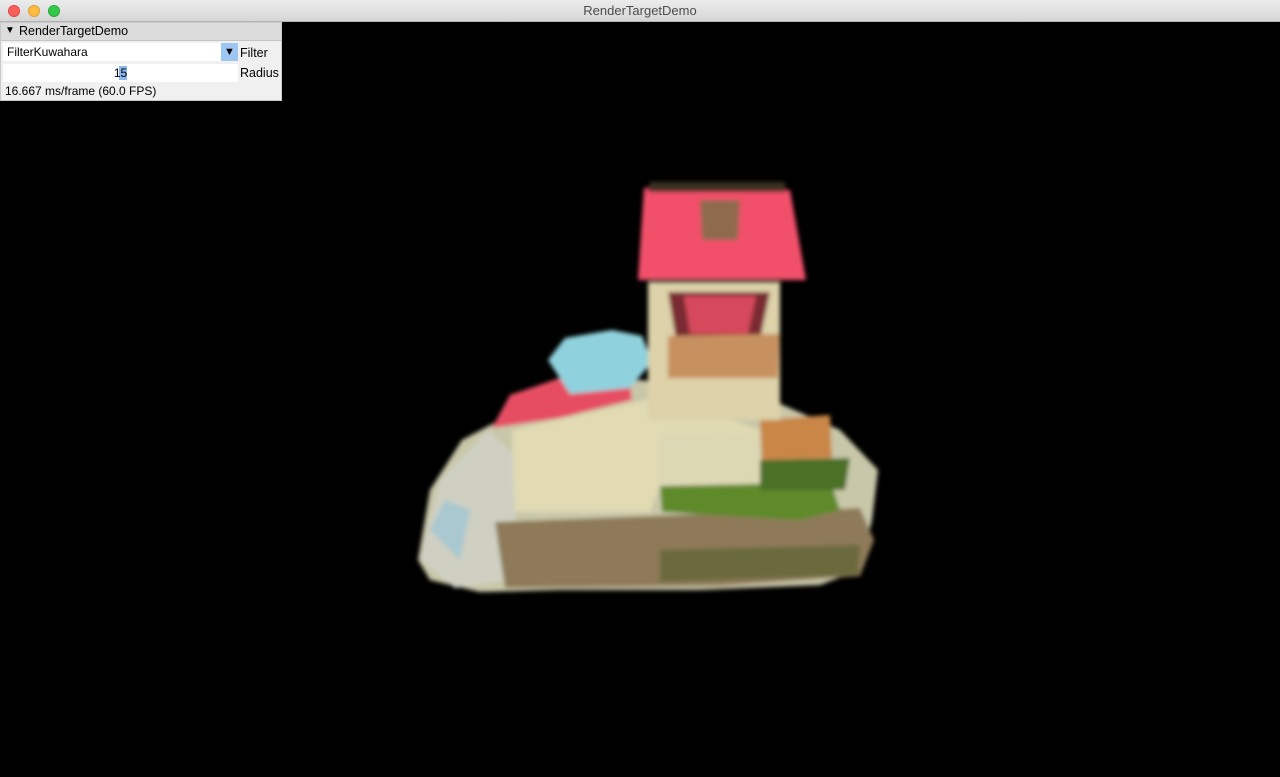  Describe the element at coordinates (47, 52) in the screenshot. I see `filter-combo-value: FilterKuwahara` at that location.